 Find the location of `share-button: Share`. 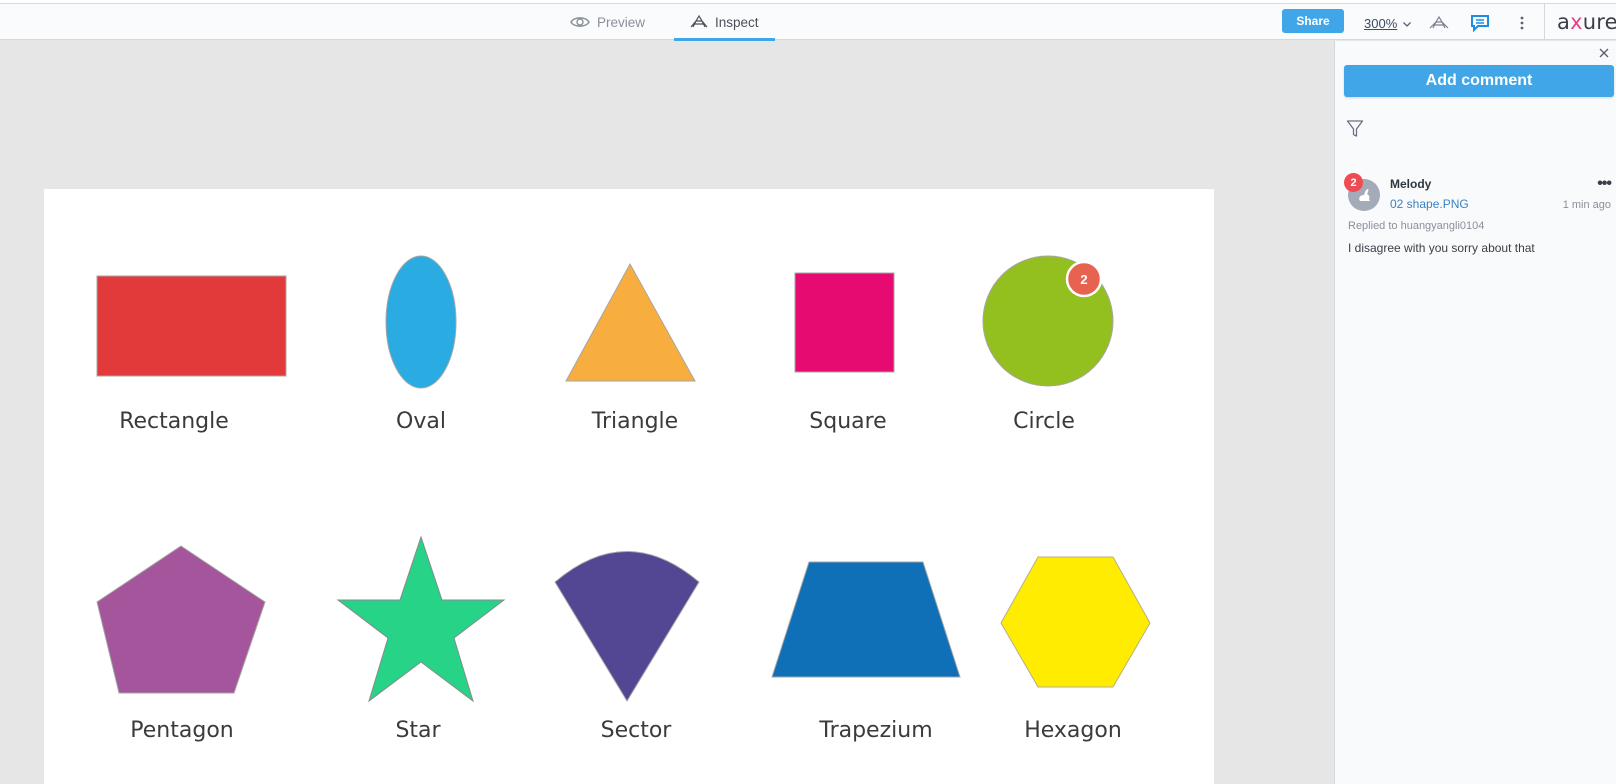

share-button: Share is located at coordinates (1313, 21).